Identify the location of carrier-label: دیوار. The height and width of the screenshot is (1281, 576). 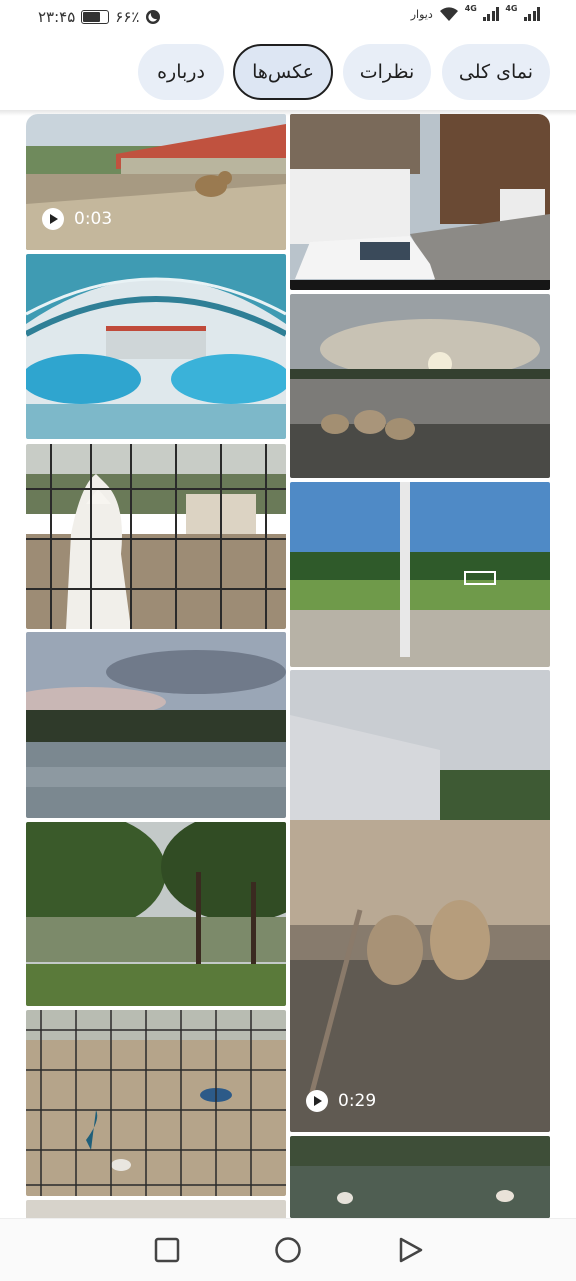
(421, 14).